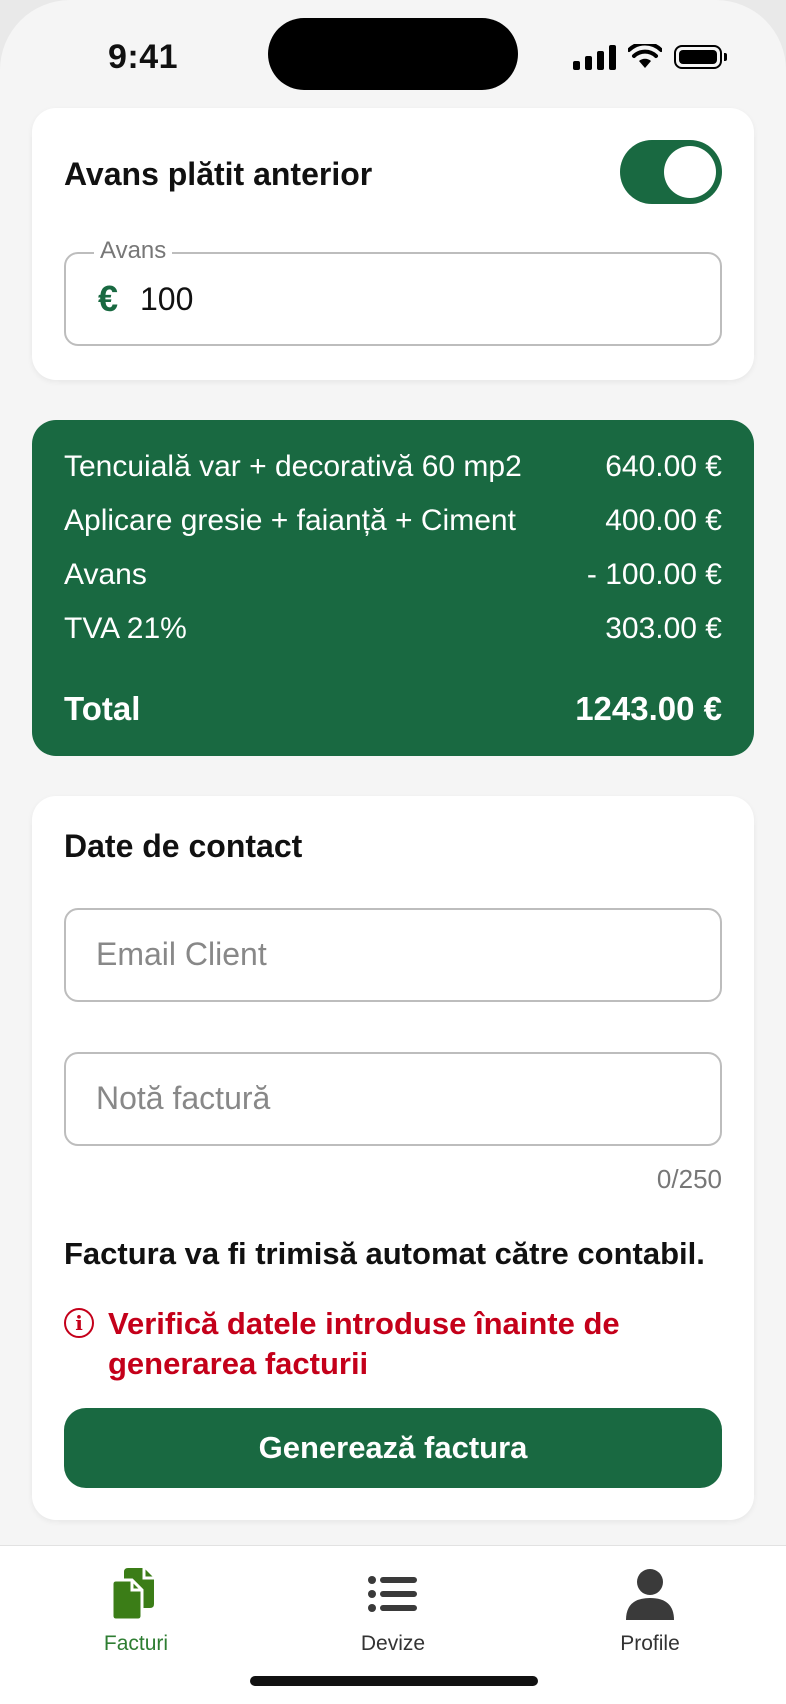  Describe the element at coordinates (136, 1643) in the screenshot. I see `tab-label: Facturi` at that location.